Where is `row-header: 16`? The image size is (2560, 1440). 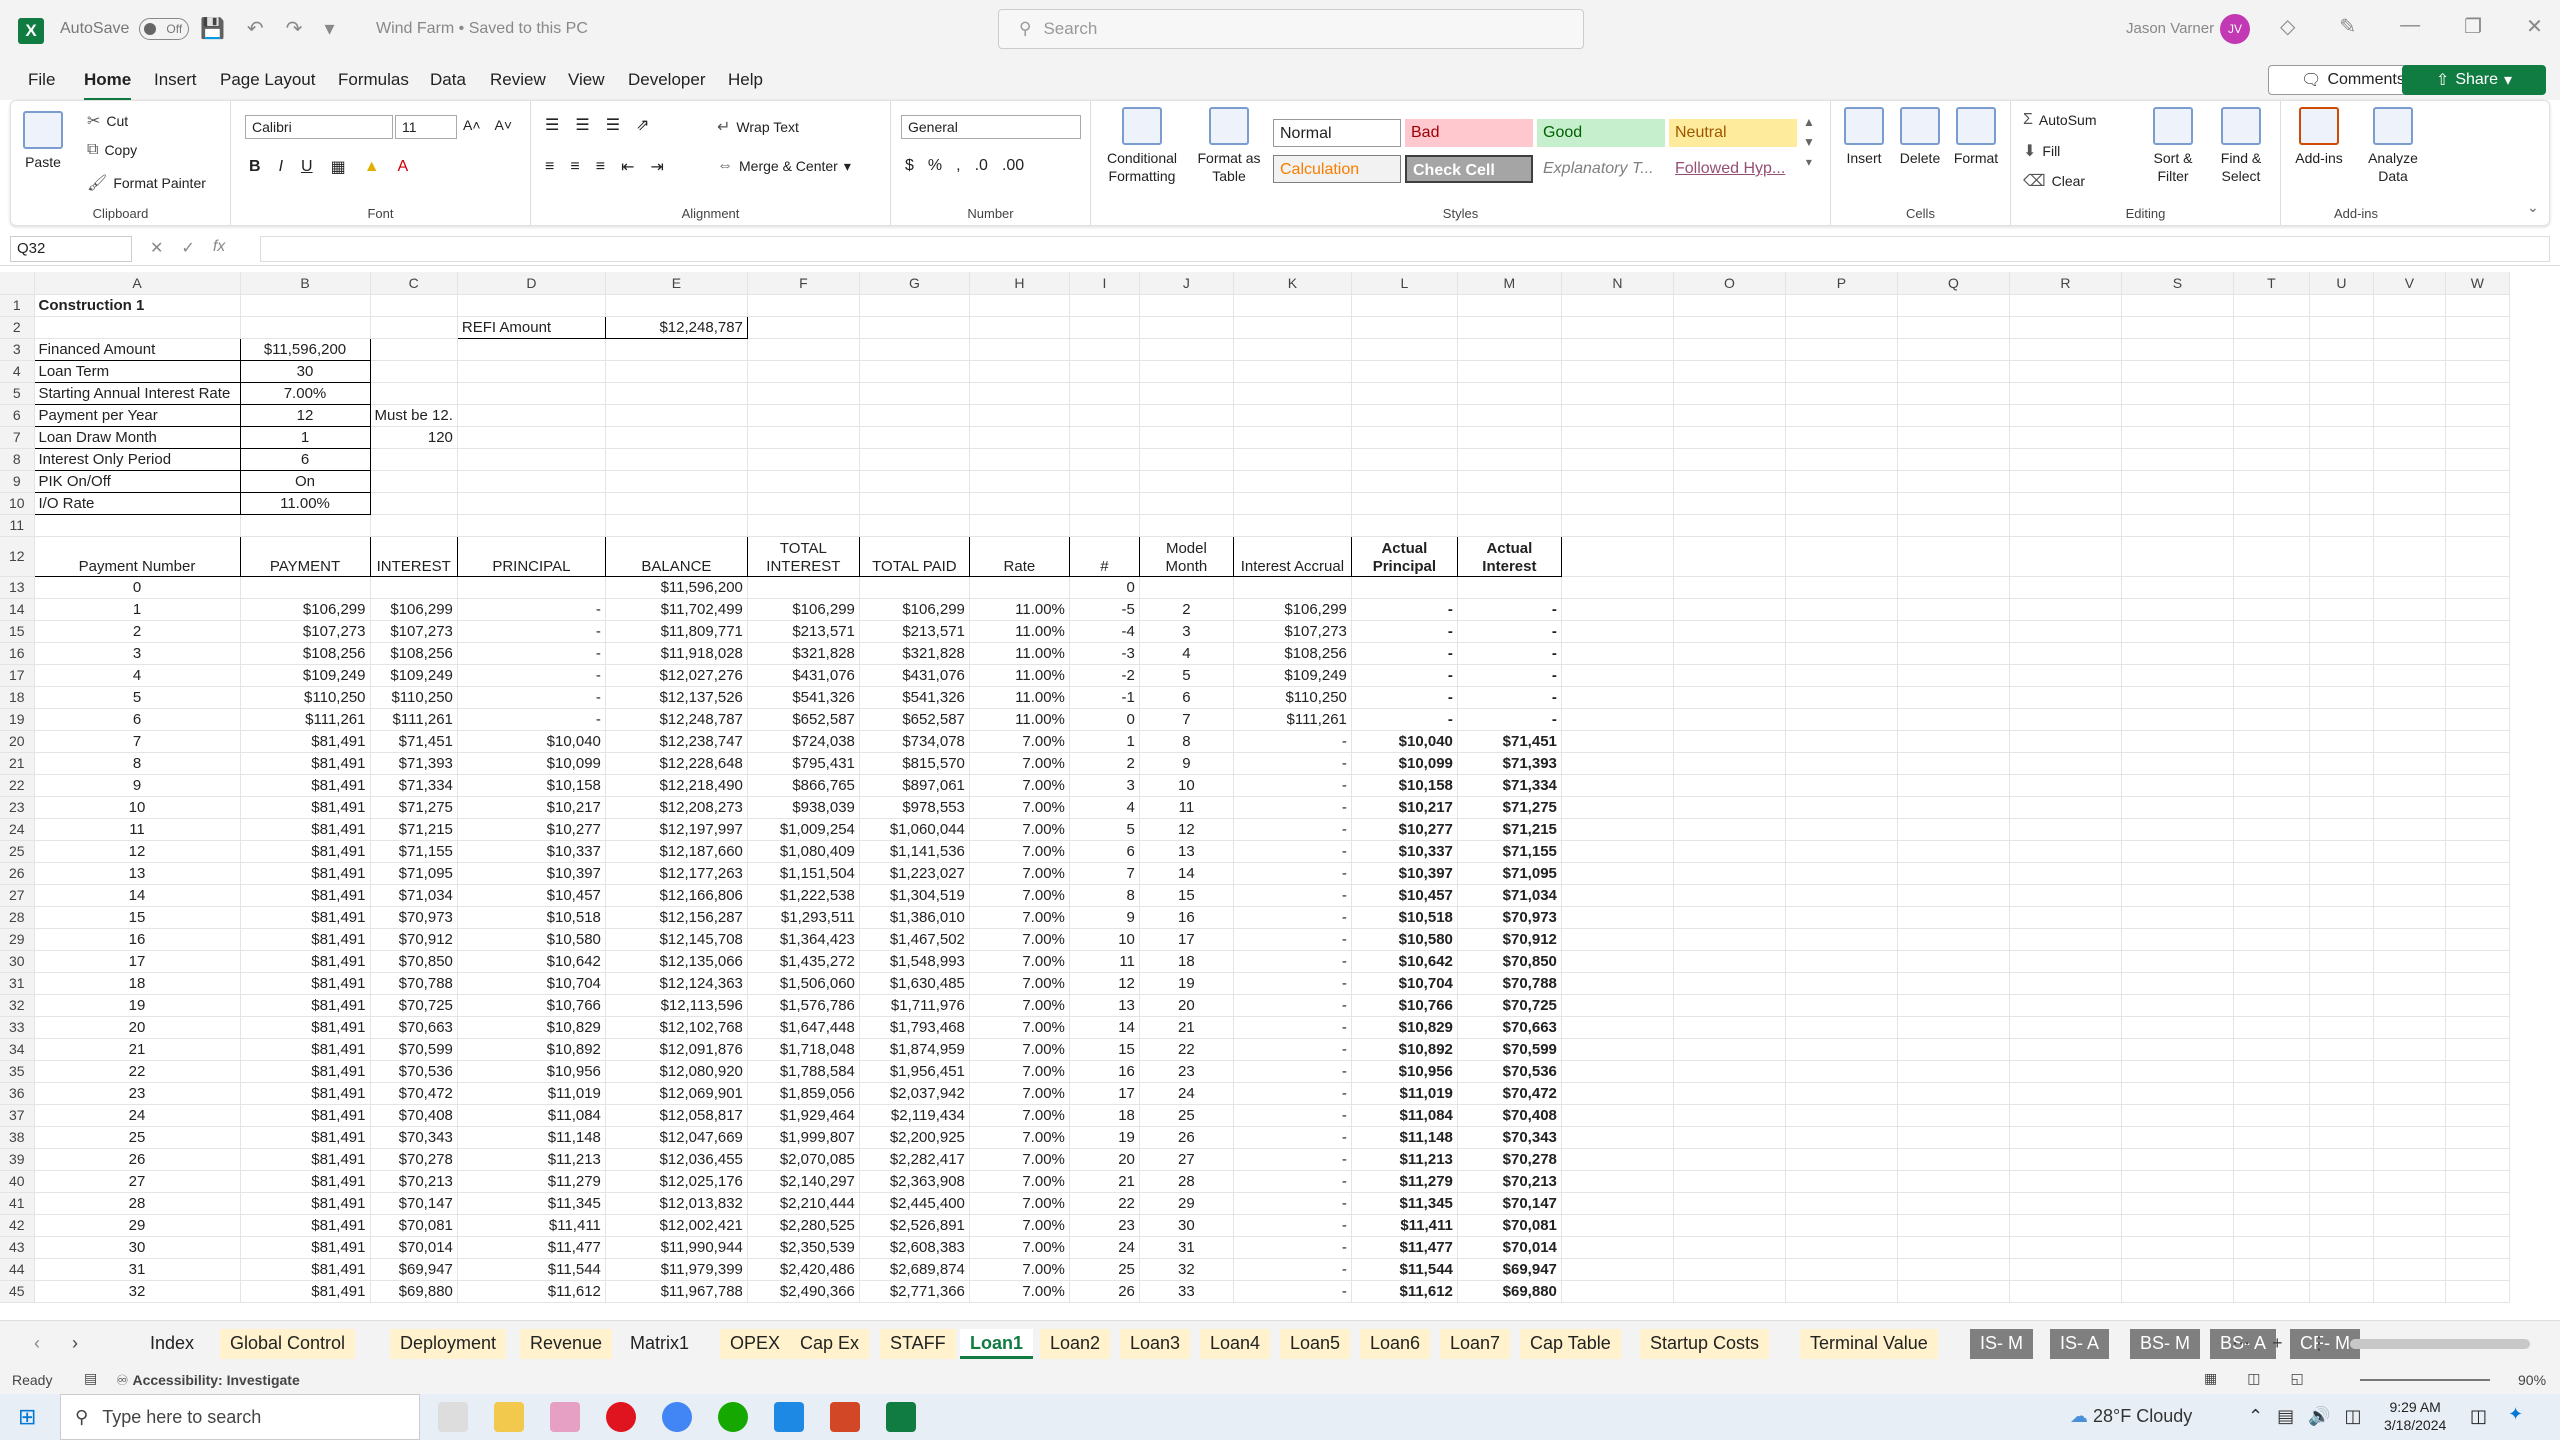
row-header: 16 is located at coordinates (17, 653).